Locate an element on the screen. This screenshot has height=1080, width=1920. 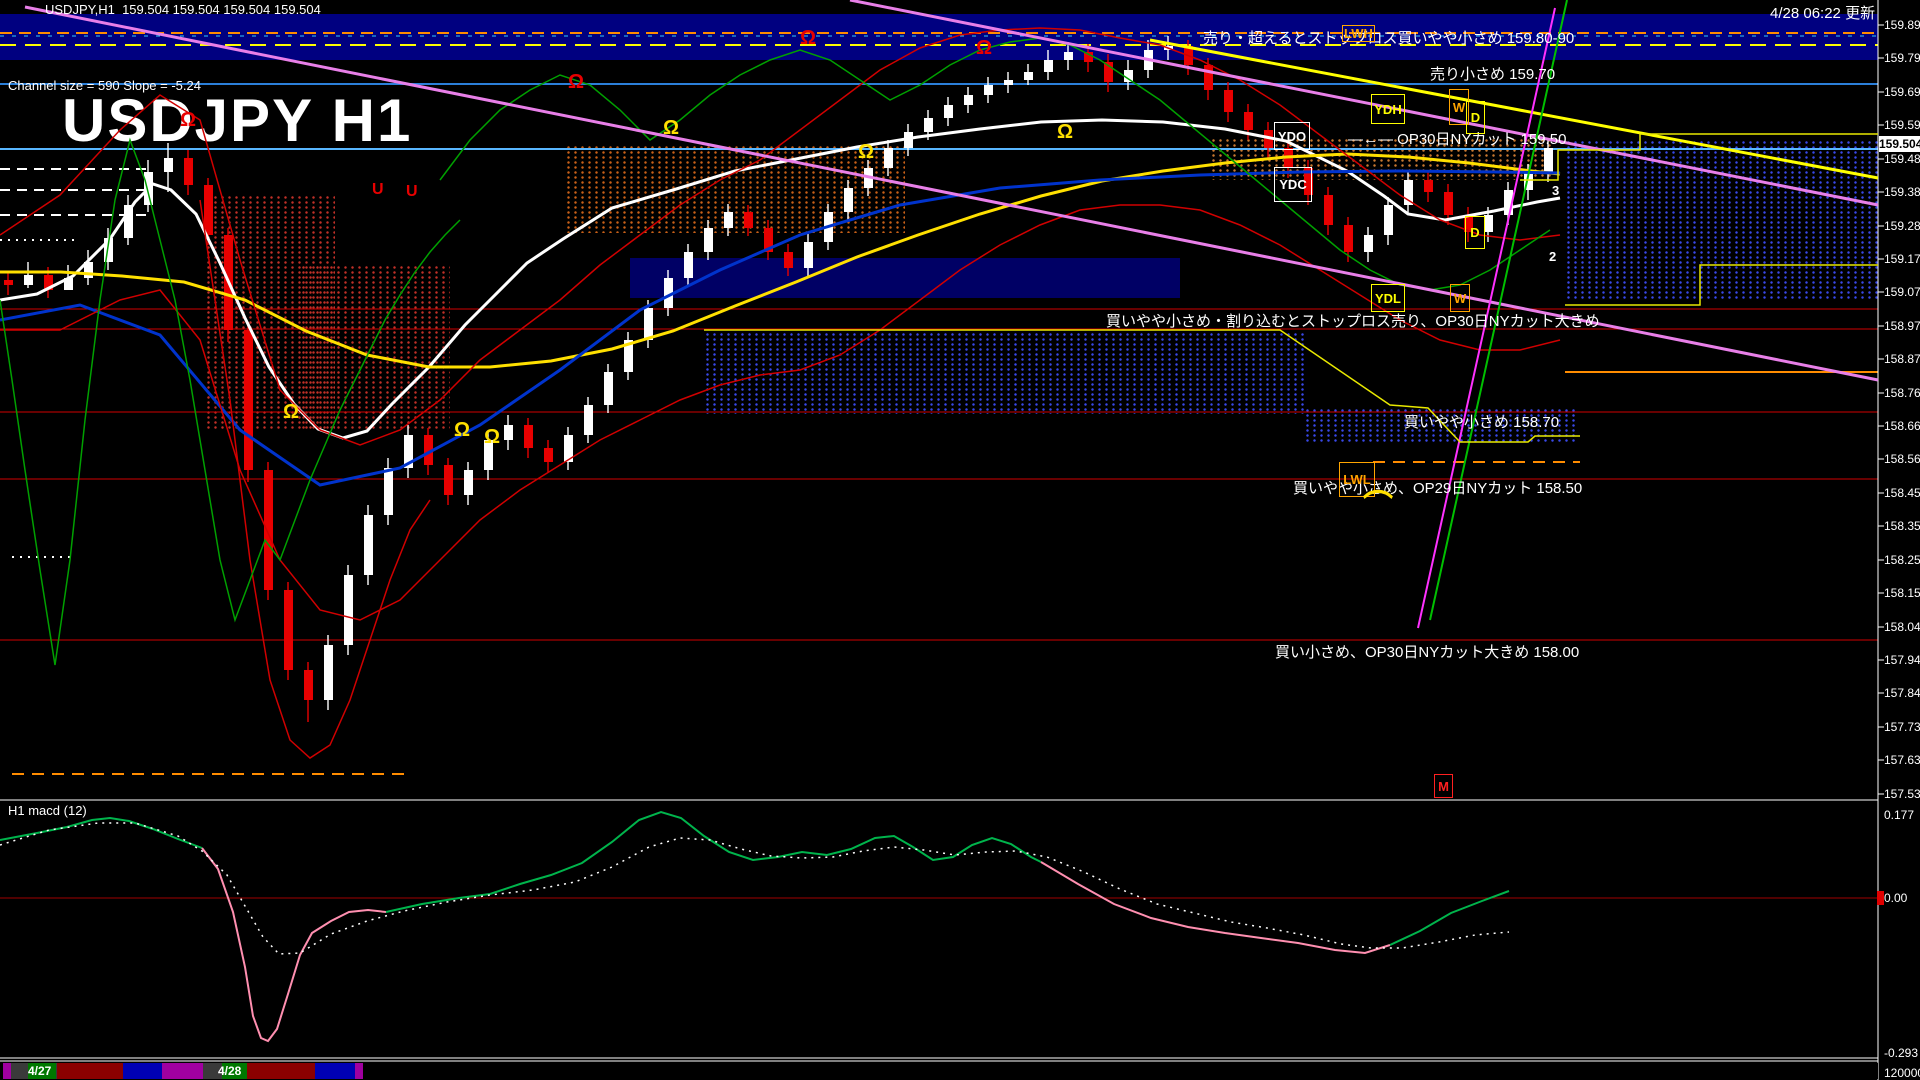
violet-channel-b is located at coordinates (1364, 103).